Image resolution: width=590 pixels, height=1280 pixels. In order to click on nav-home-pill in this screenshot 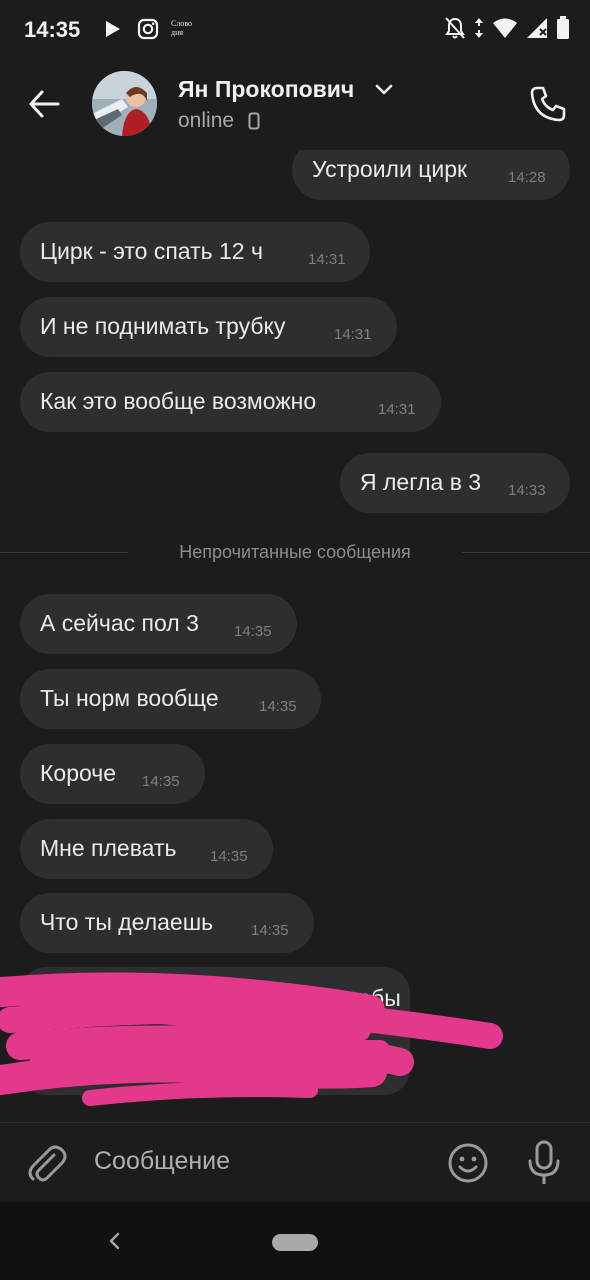, I will do `click(295, 1242)`.